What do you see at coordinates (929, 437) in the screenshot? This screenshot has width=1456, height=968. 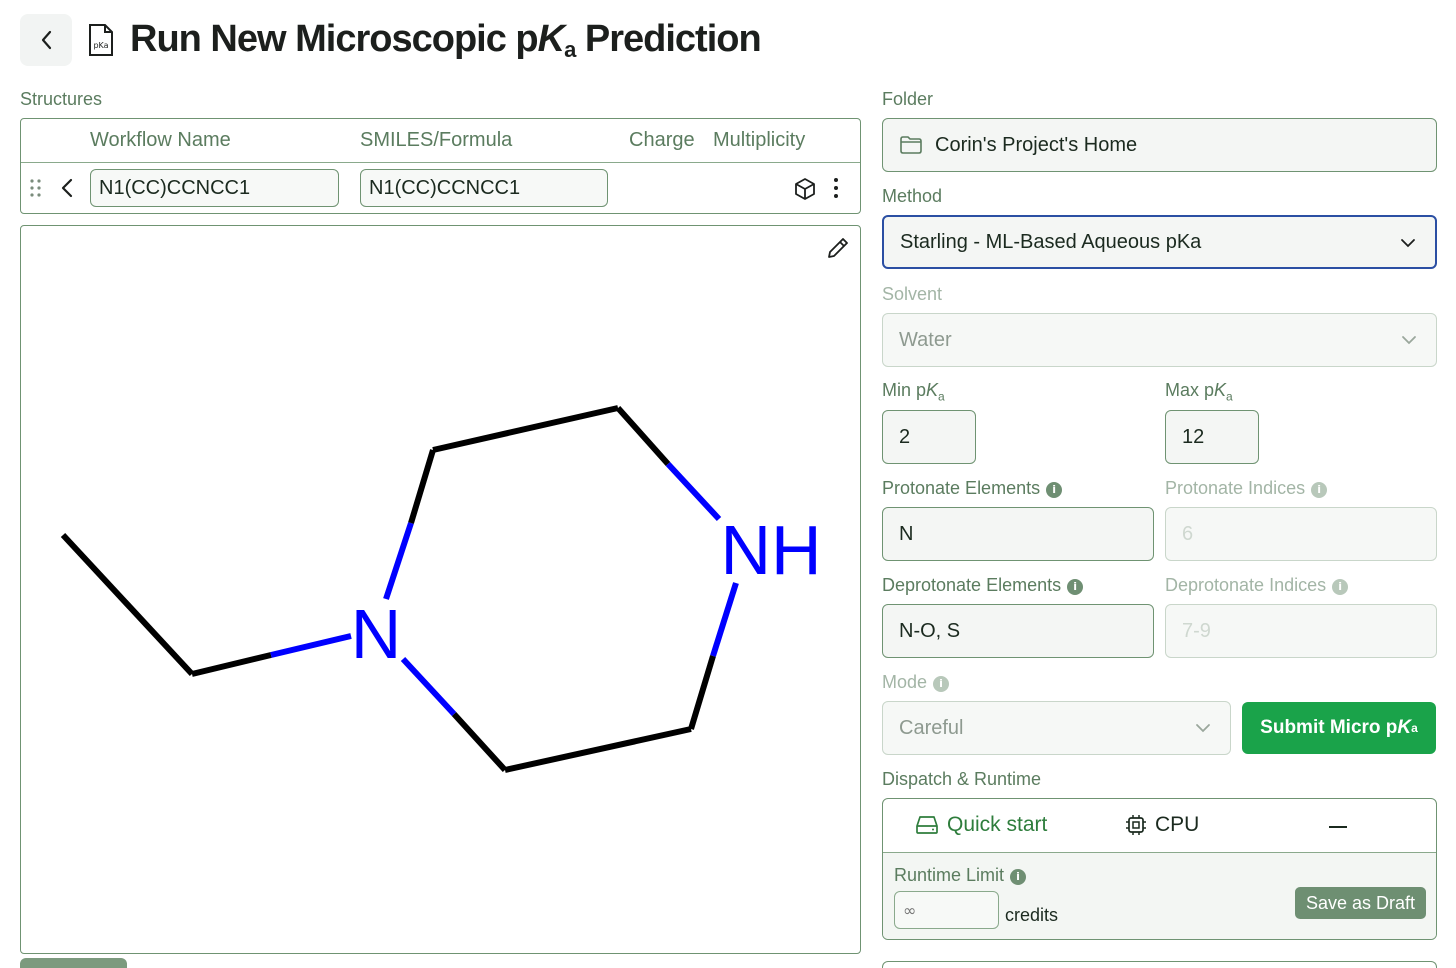 I see `min-pka-input: 2` at bounding box center [929, 437].